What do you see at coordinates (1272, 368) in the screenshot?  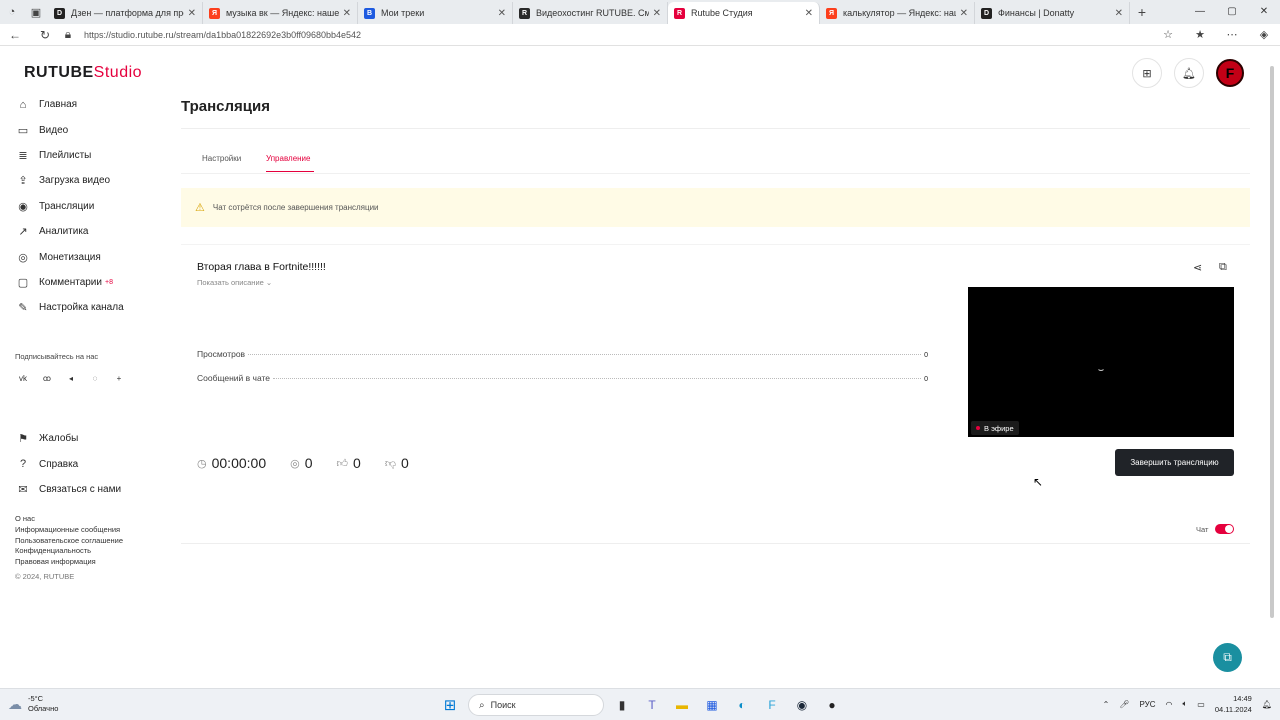 I see `scrollbar` at bounding box center [1272, 368].